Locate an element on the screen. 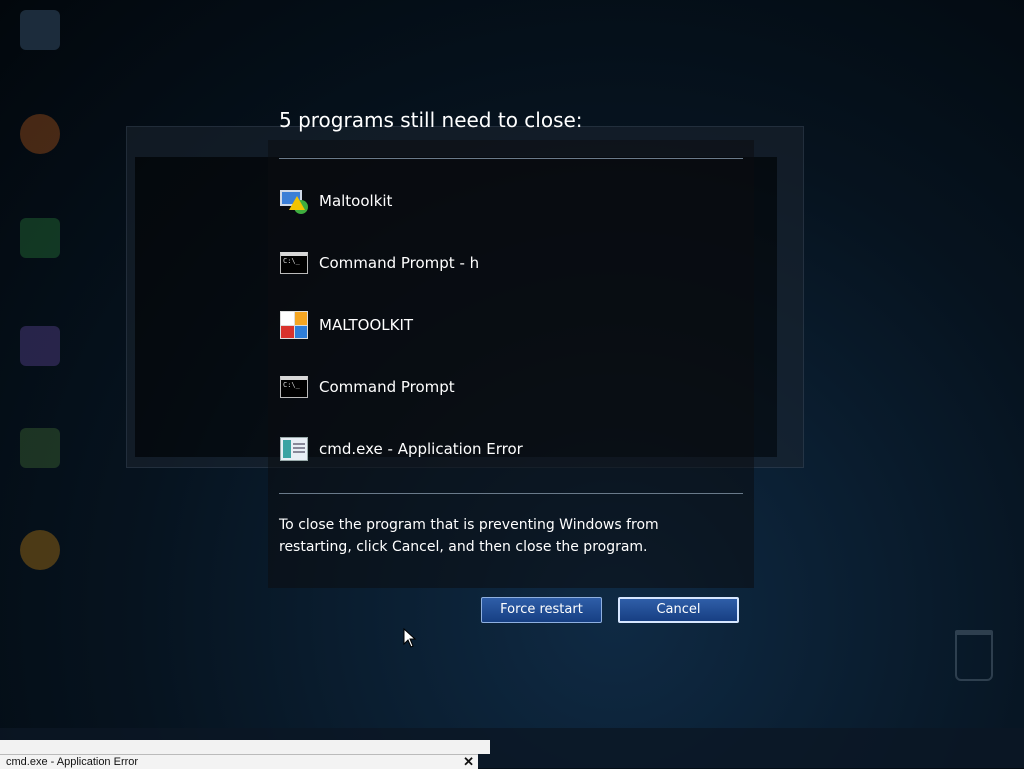 Image resolution: width=1024 pixels, height=769 pixels. taskbar-preview-strip is located at coordinates (245, 747).